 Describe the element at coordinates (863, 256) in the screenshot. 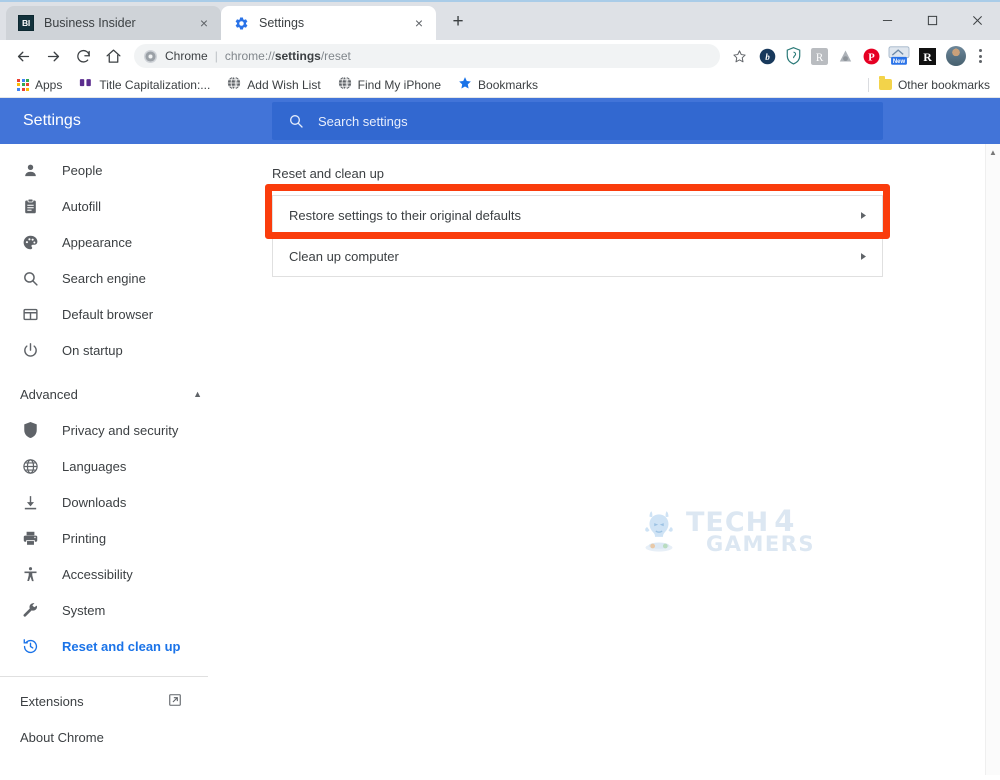

I see `chevron-right-icon: ▸` at that location.